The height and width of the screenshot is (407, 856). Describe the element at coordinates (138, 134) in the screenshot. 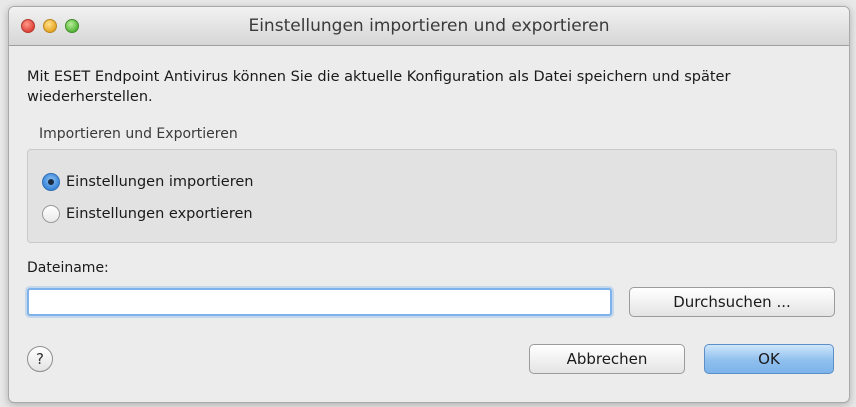

I see `import-export-group-label: Importieren und Exportieren` at that location.